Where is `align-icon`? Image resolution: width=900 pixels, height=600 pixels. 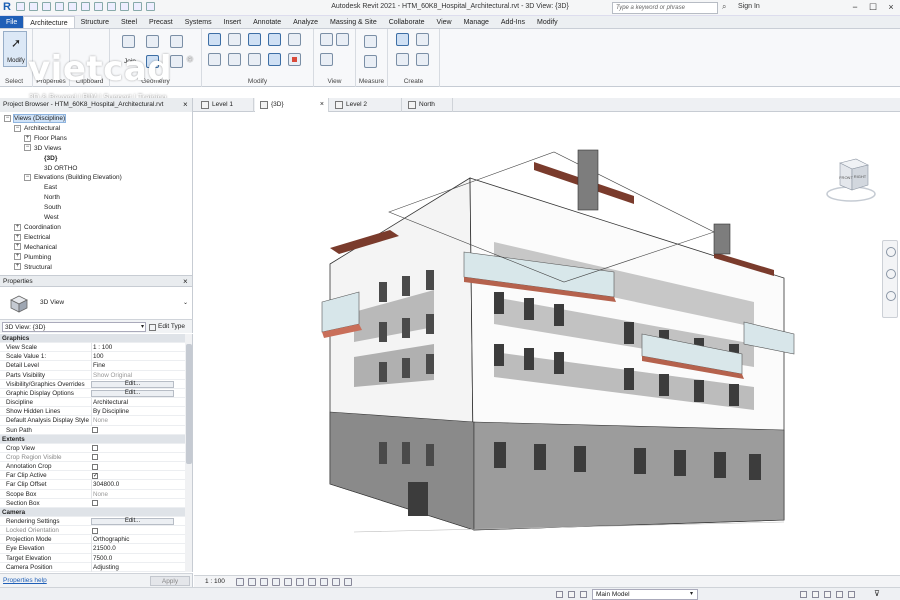
align-icon is located at coordinates (214, 39).